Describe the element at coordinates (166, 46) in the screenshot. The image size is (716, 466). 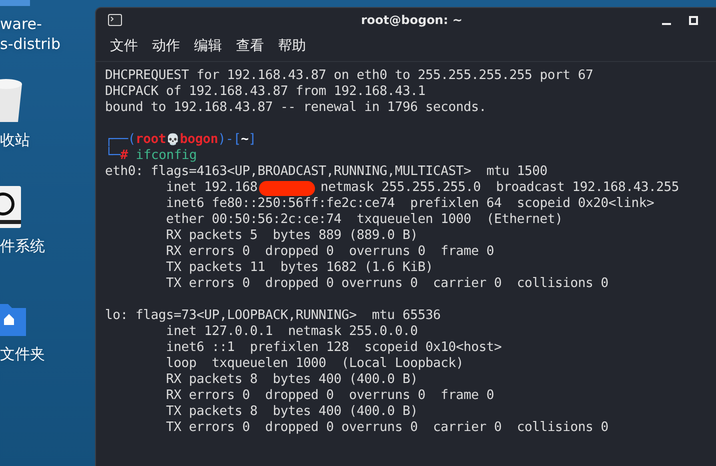
I see `menu-item: 动作` at that location.